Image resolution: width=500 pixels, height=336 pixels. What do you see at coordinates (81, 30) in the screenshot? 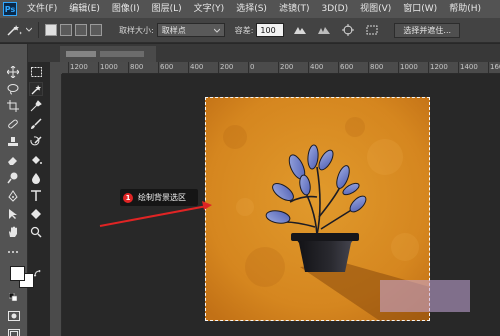
I see `subtract-selection-button` at bounding box center [81, 30].